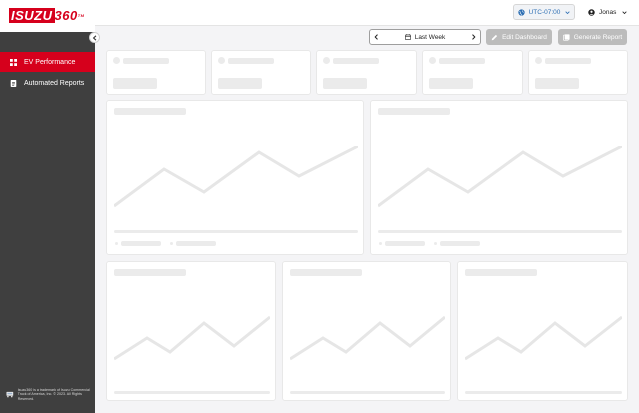 This screenshot has height=413, width=639. What do you see at coordinates (407, 37) in the screenshot?
I see `calendar-icon` at bounding box center [407, 37].